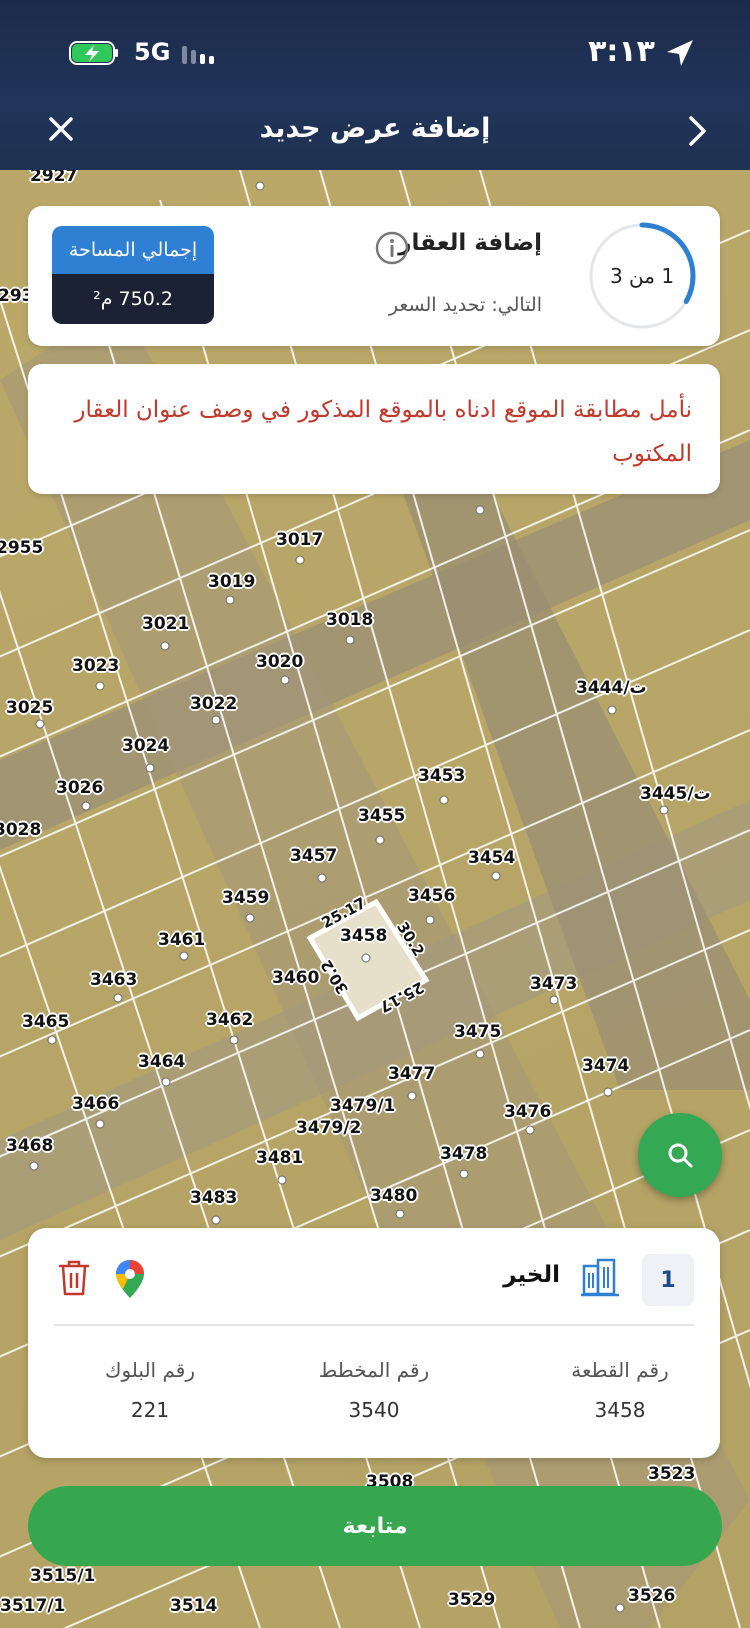 The height and width of the screenshot is (1628, 750). Describe the element at coordinates (21, 830) in the screenshot. I see `parcel-label: 3028` at that location.